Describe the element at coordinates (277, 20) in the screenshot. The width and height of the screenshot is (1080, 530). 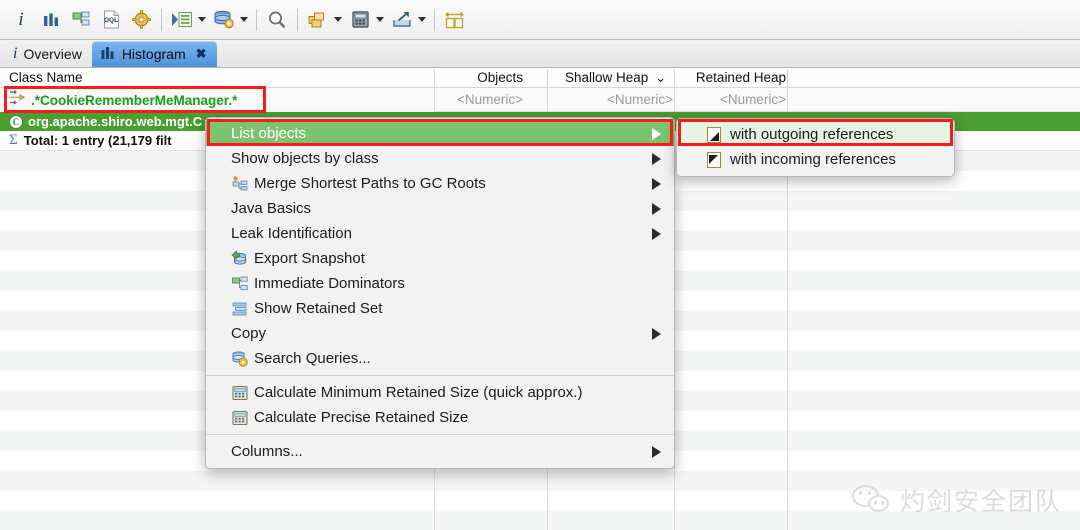
I see `find-icon` at that location.